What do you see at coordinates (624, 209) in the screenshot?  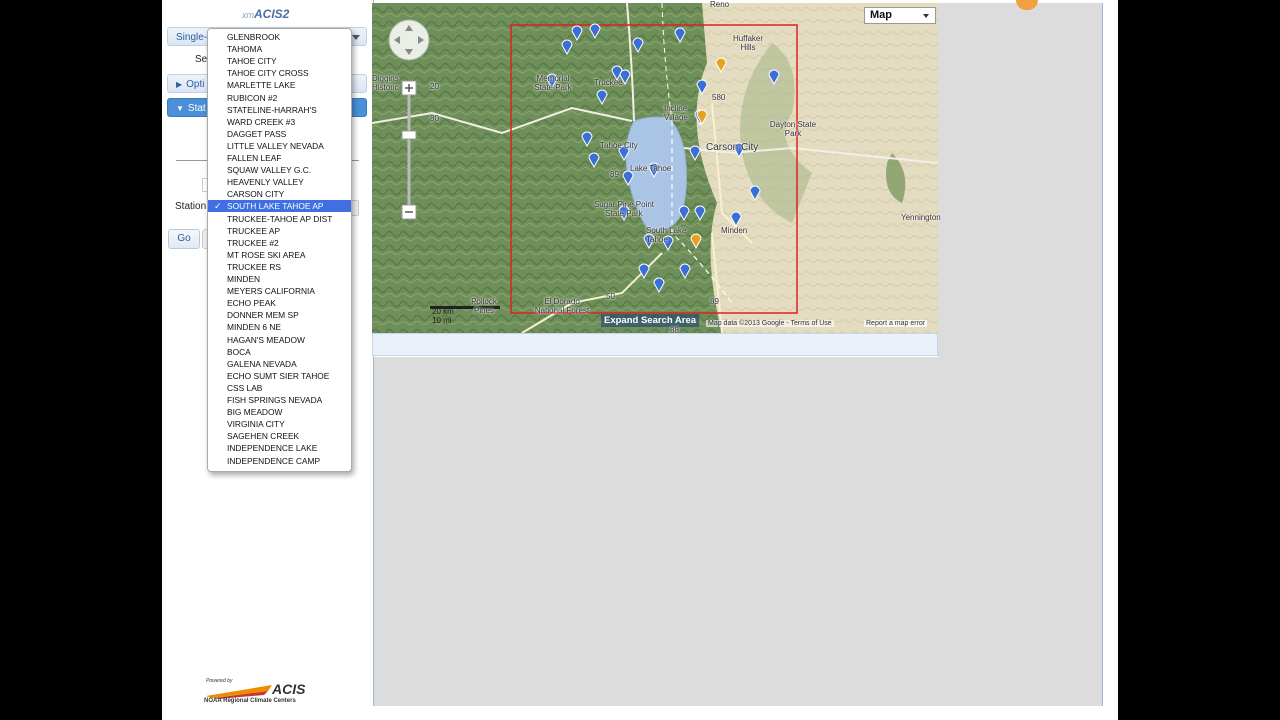 I see `map-label: Sugar Pine Point State Park` at bounding box center [624, 209].